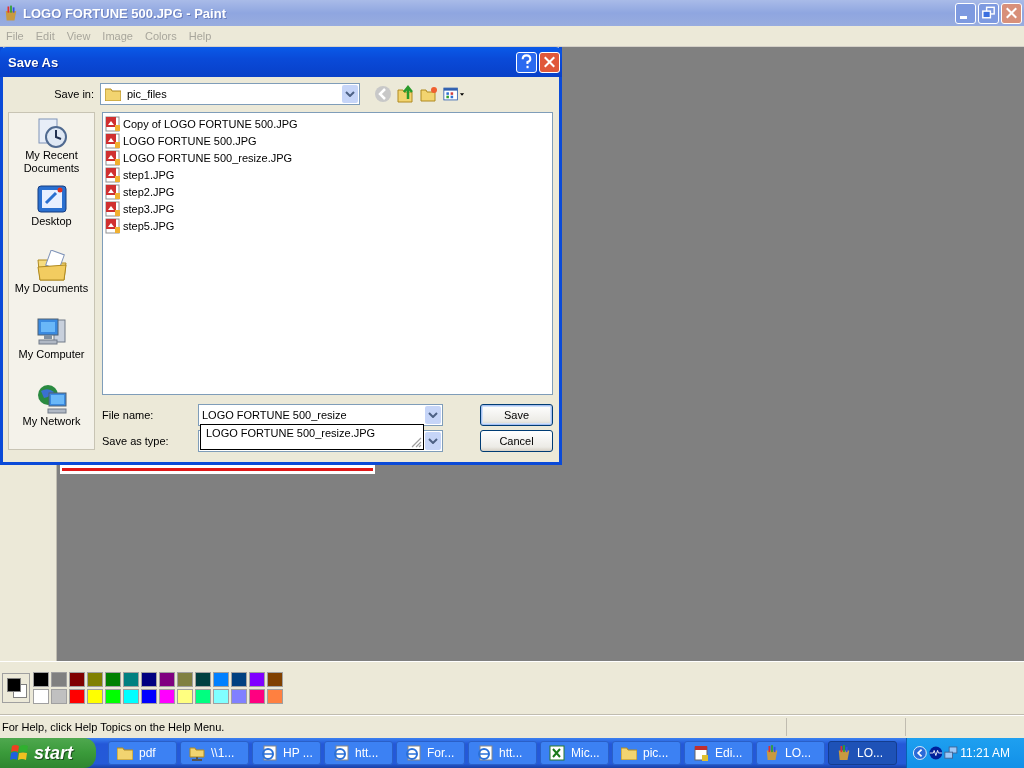 Image resolution: width=1024 pixels, height=768 pixels. What do you see at coordinates (701, 753) in the screenshot?
I see `notepad-icon` at bounding box center [701, 753].